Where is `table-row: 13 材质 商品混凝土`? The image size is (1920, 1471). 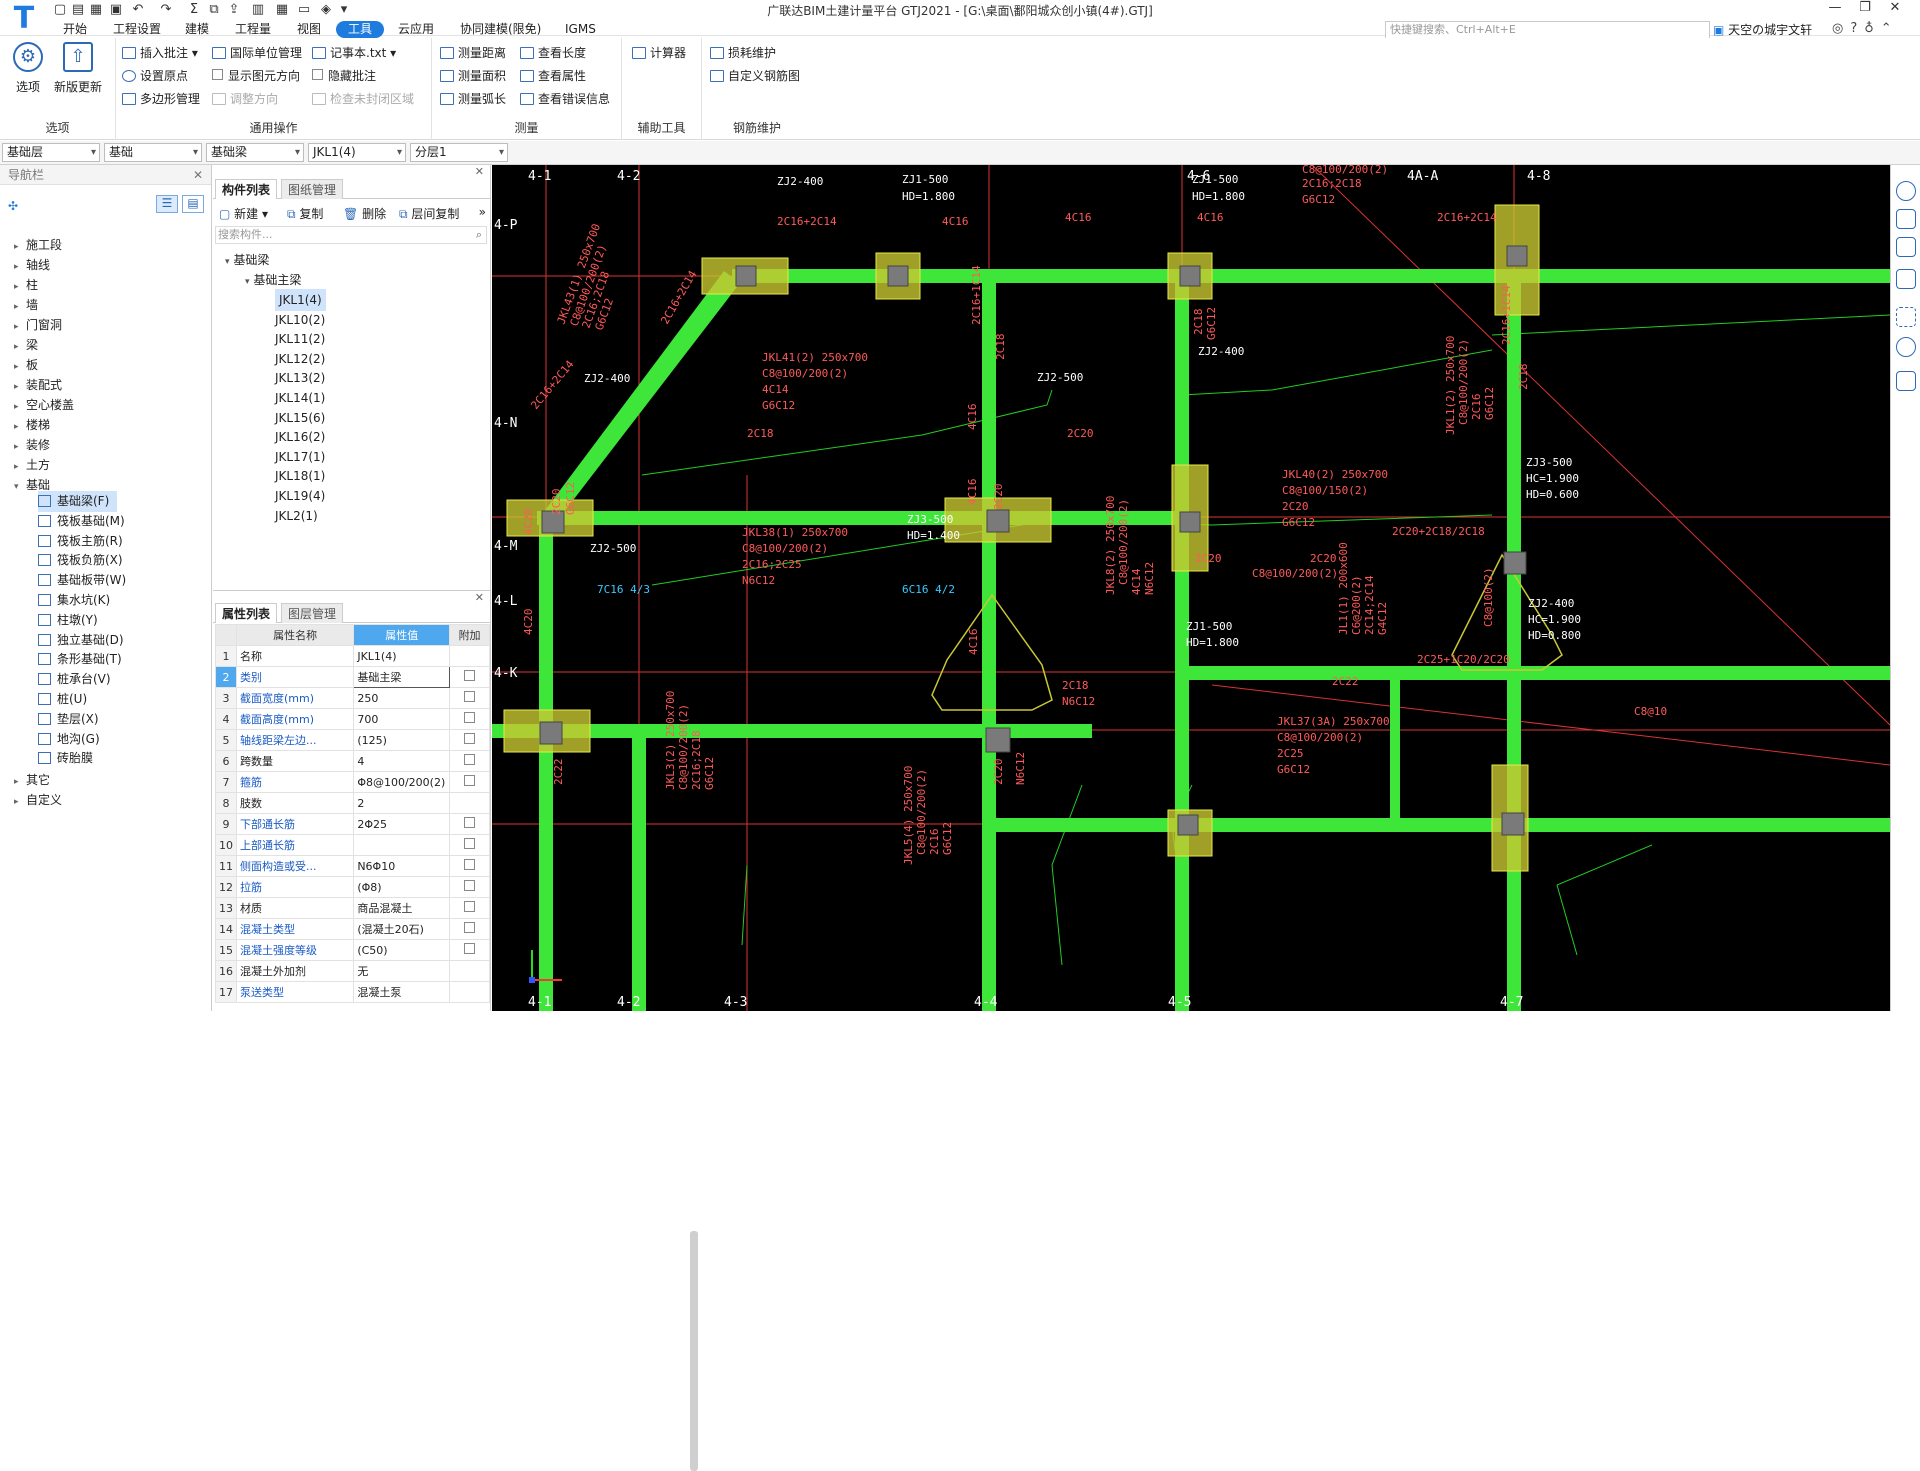
table-row: 13 材质 商品混凝土 is located at coordinates (352, 908).